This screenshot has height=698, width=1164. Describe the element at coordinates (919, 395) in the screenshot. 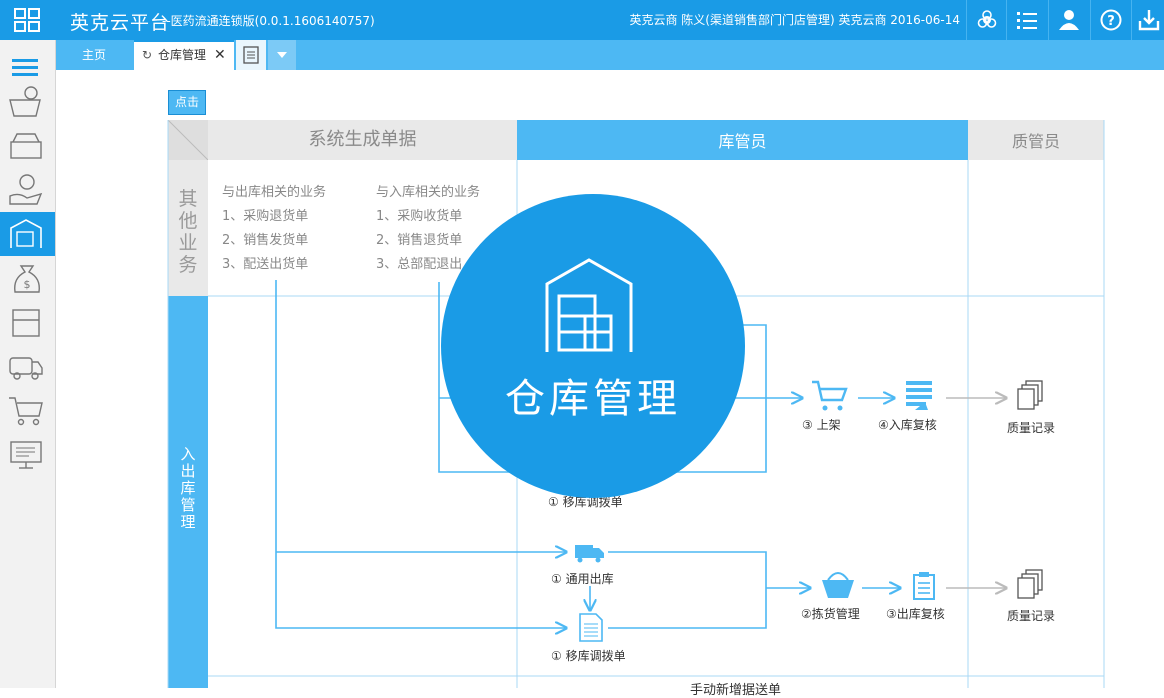

I see `inbound-recheck-icon` at that location.